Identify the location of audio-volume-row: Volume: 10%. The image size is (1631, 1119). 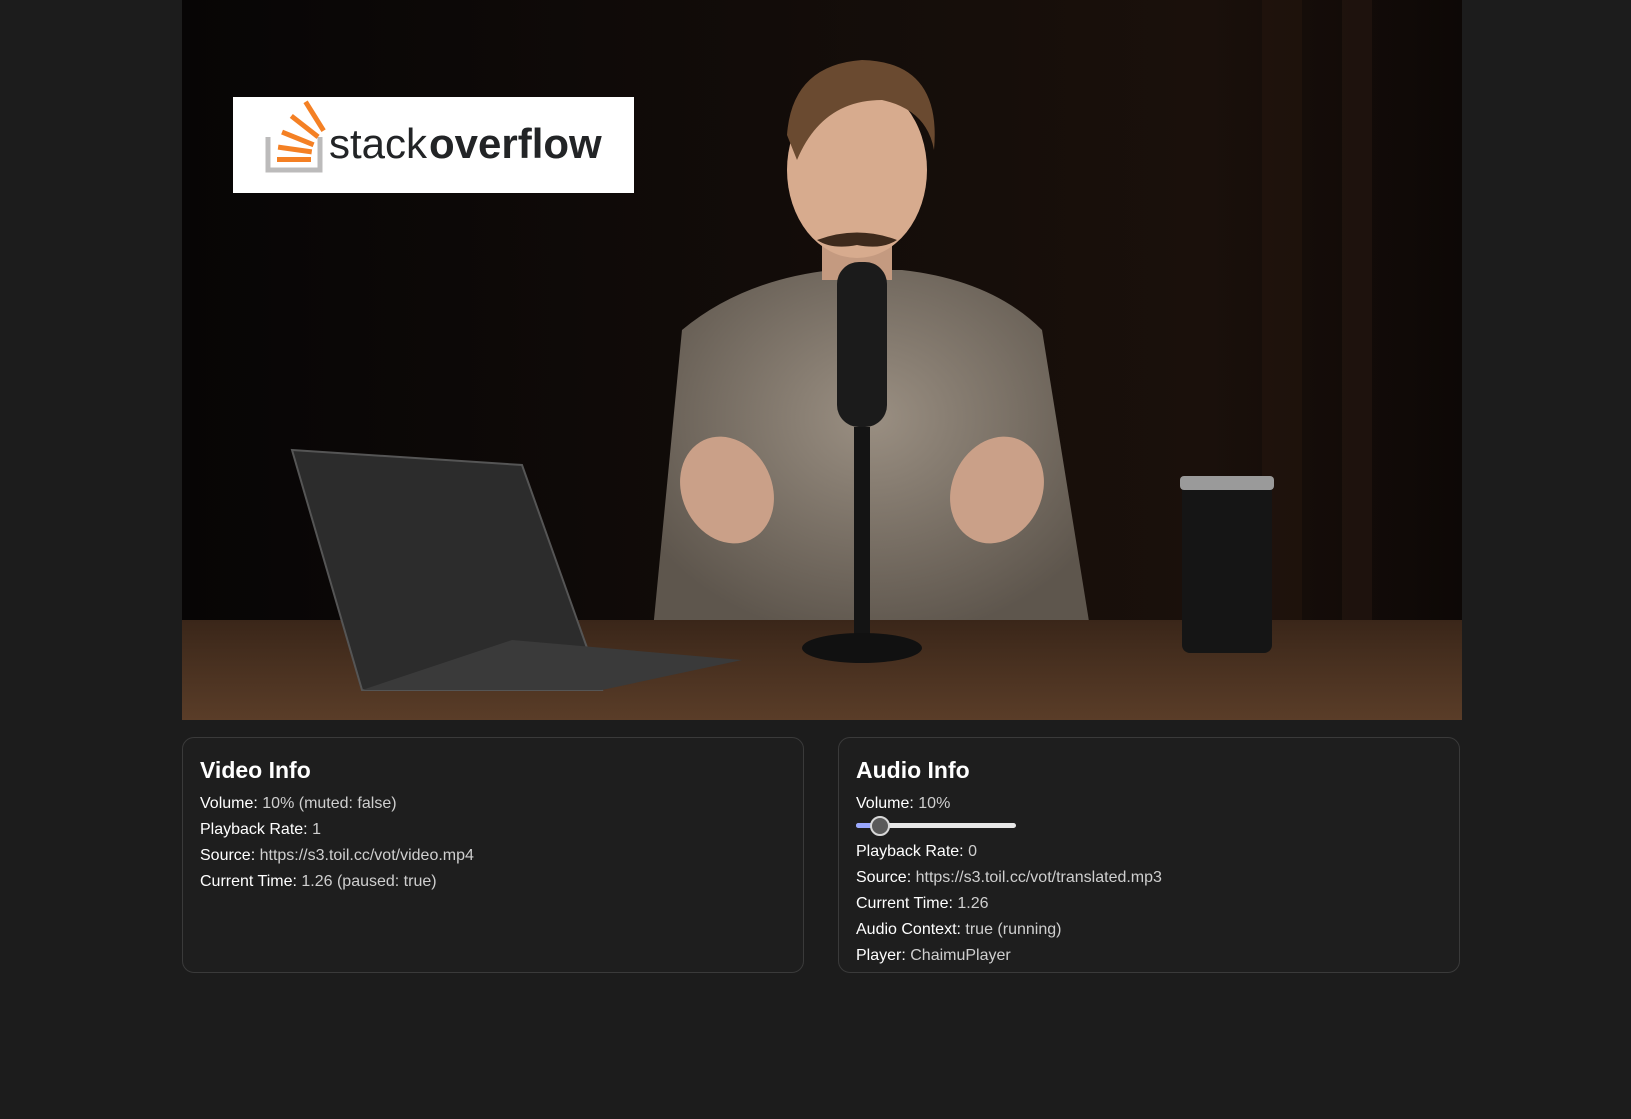
(1149, 804).